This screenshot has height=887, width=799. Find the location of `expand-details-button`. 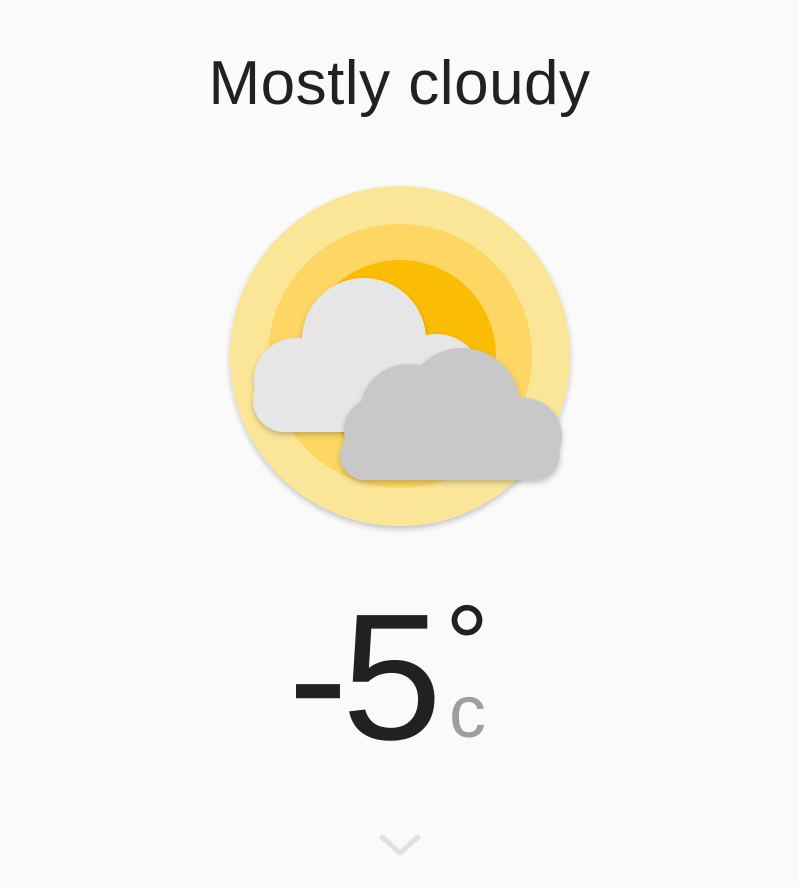

expand-details-button is located at coordinates (400, 845).